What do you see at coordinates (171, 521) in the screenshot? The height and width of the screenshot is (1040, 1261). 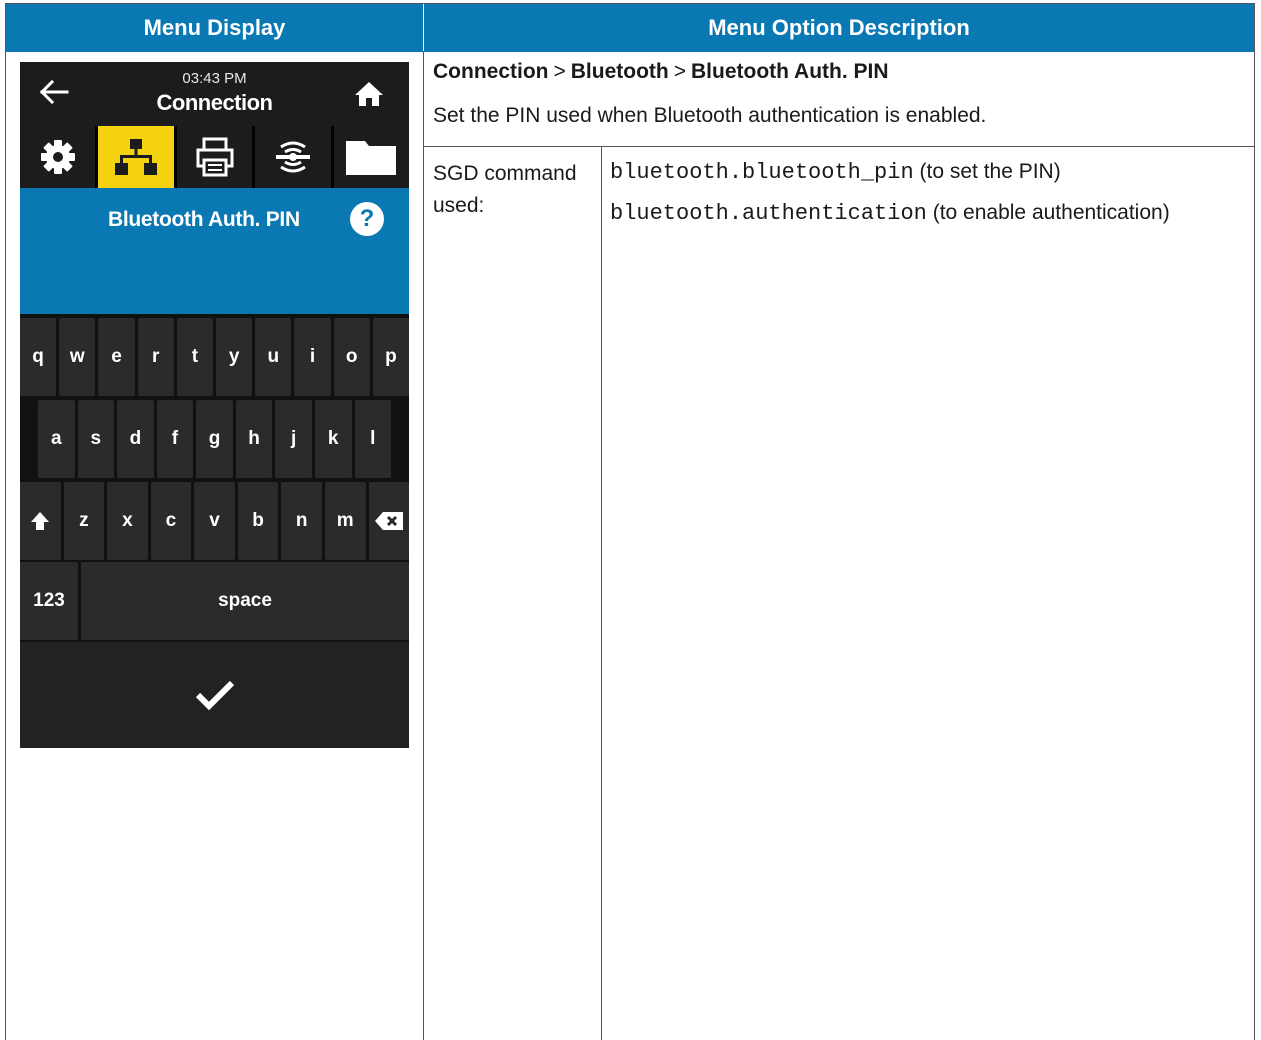 I see `key-c: c` at bounding box center [171, 521].